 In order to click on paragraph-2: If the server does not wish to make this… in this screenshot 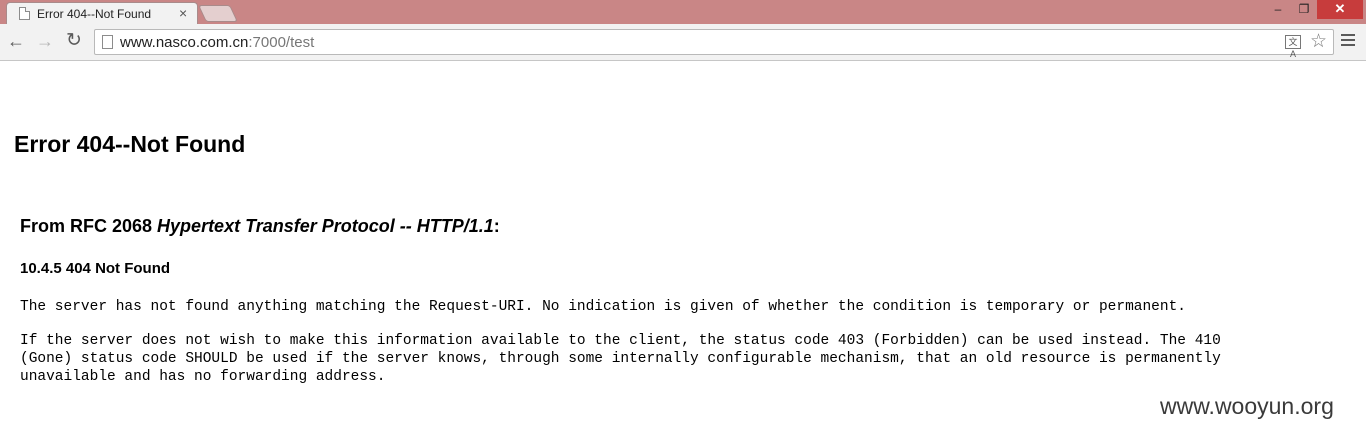, I will do `click(620, 359)`.